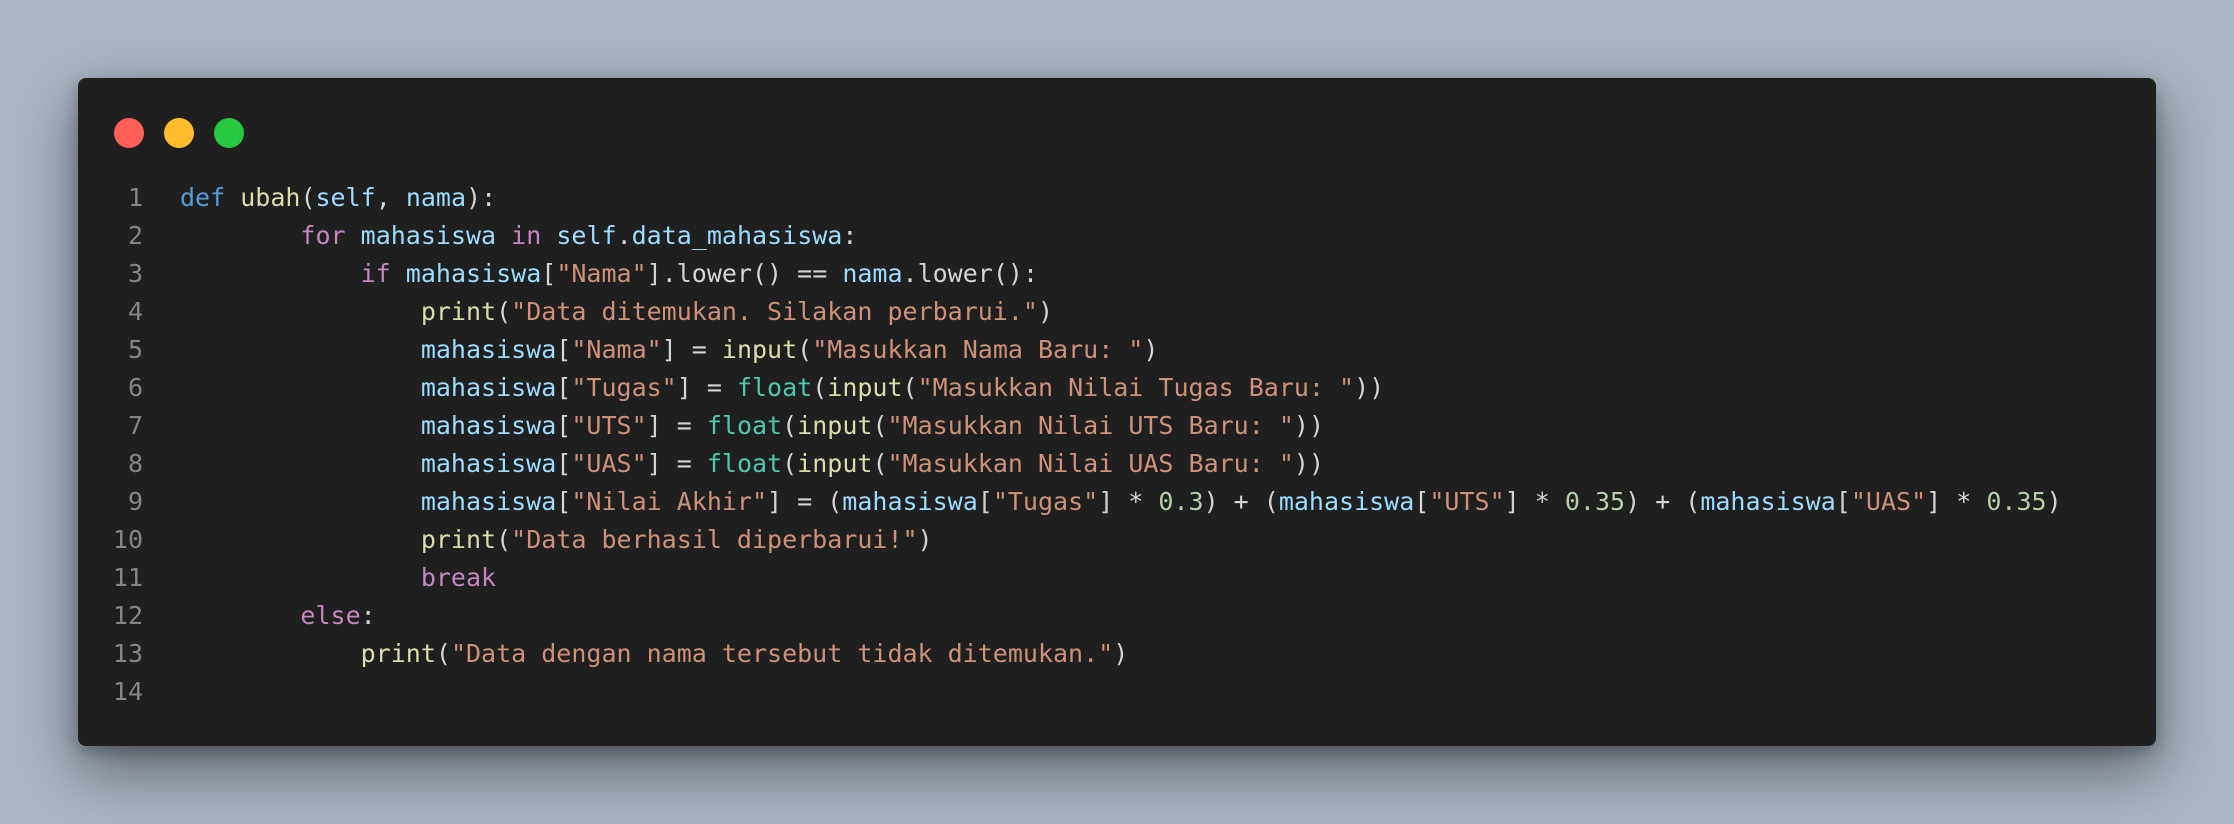  Describe the element at coordinates (1090, 425) in the screenshot. I see `string-literal: "Masukkan Nilai UTS Baru: "` at that location.